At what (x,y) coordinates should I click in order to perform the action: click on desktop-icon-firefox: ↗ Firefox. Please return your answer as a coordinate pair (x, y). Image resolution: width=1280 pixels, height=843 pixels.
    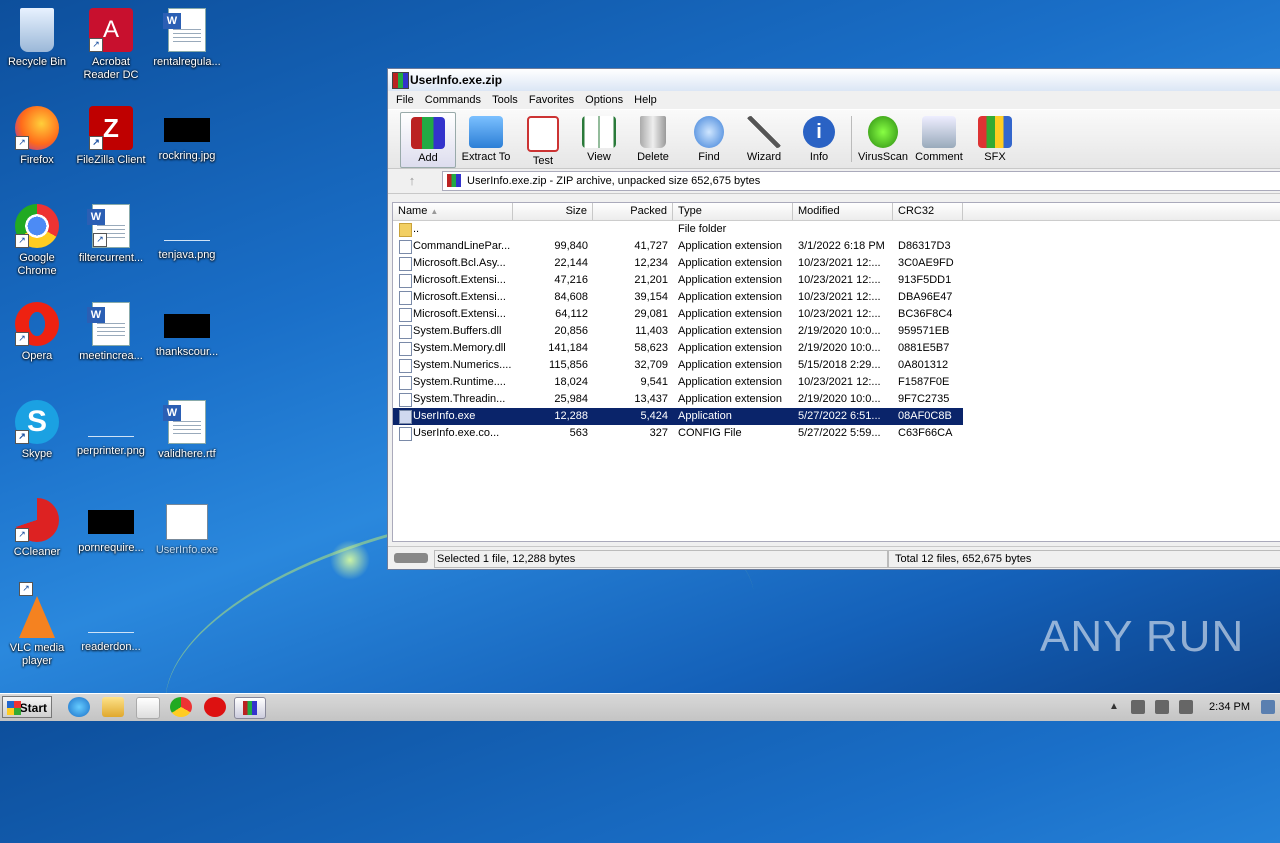
    Looking at the image, I should click on (37, 136).